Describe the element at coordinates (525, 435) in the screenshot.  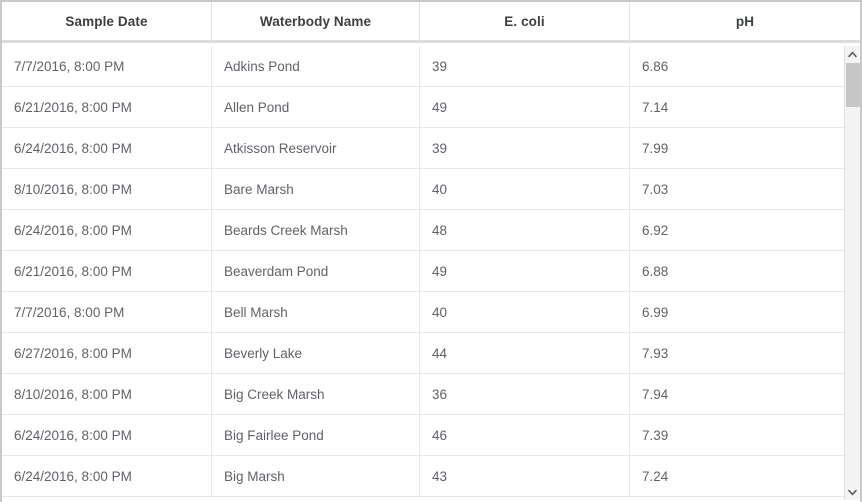
I see `cell-e_coli: 46` at that location.